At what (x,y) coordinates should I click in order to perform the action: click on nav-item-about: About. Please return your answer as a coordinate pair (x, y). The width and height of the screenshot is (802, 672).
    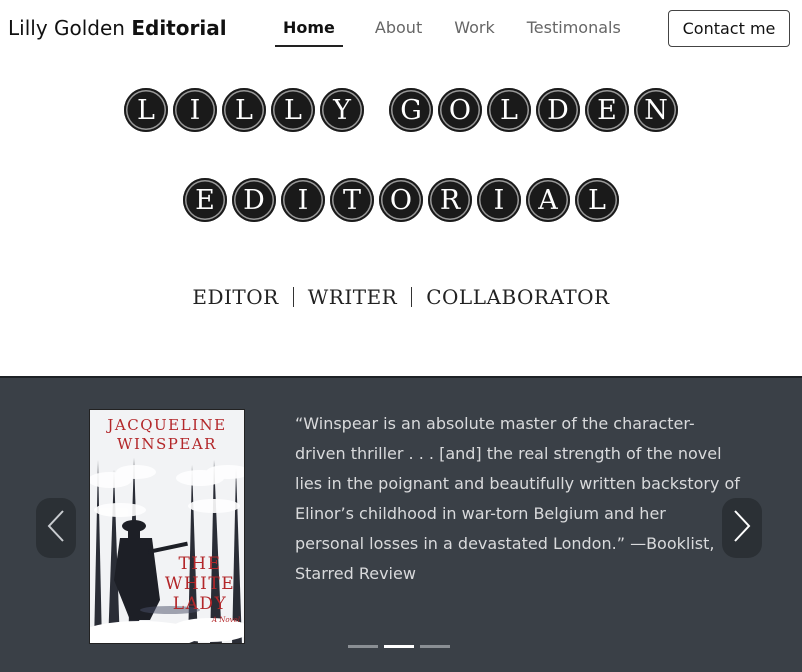
    Looking at the image, I should click on (398, 24).